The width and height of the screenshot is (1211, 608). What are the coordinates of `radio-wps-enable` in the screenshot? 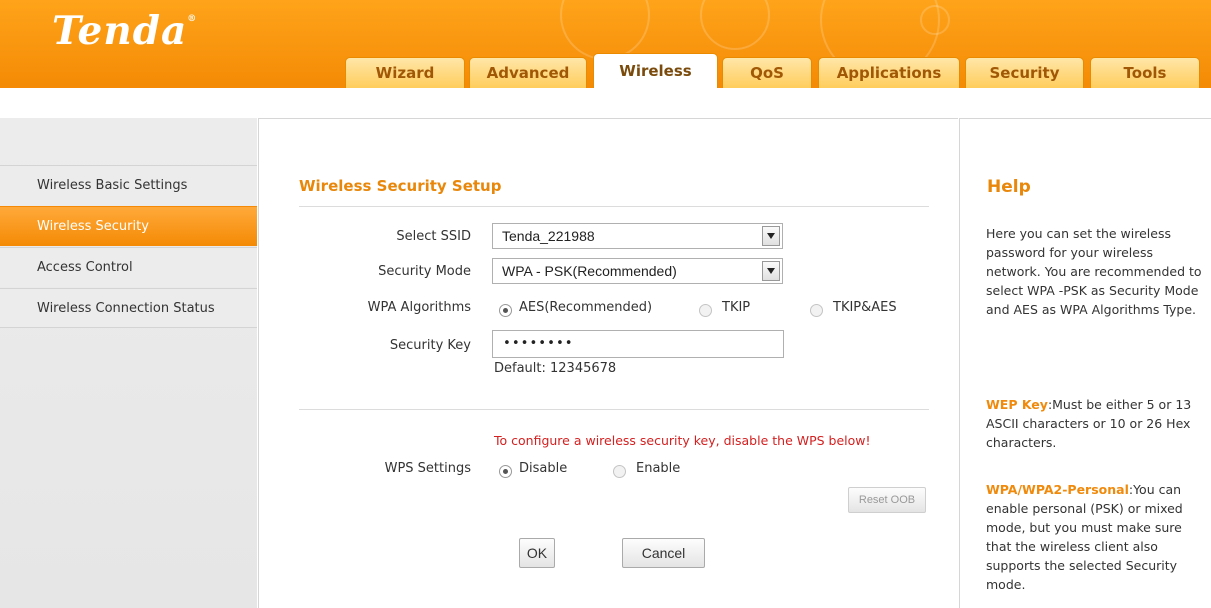 It's located at (619, 471).